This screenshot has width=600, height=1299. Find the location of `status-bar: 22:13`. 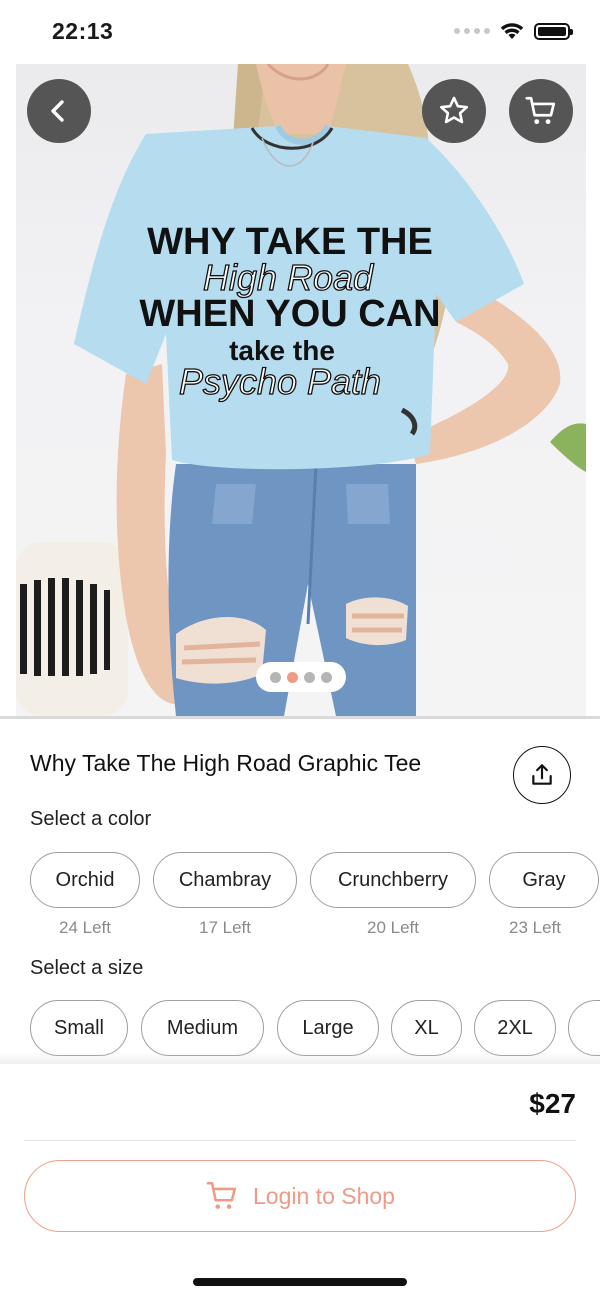

status-bar: 22:13 is located at coordinates (300, 32).